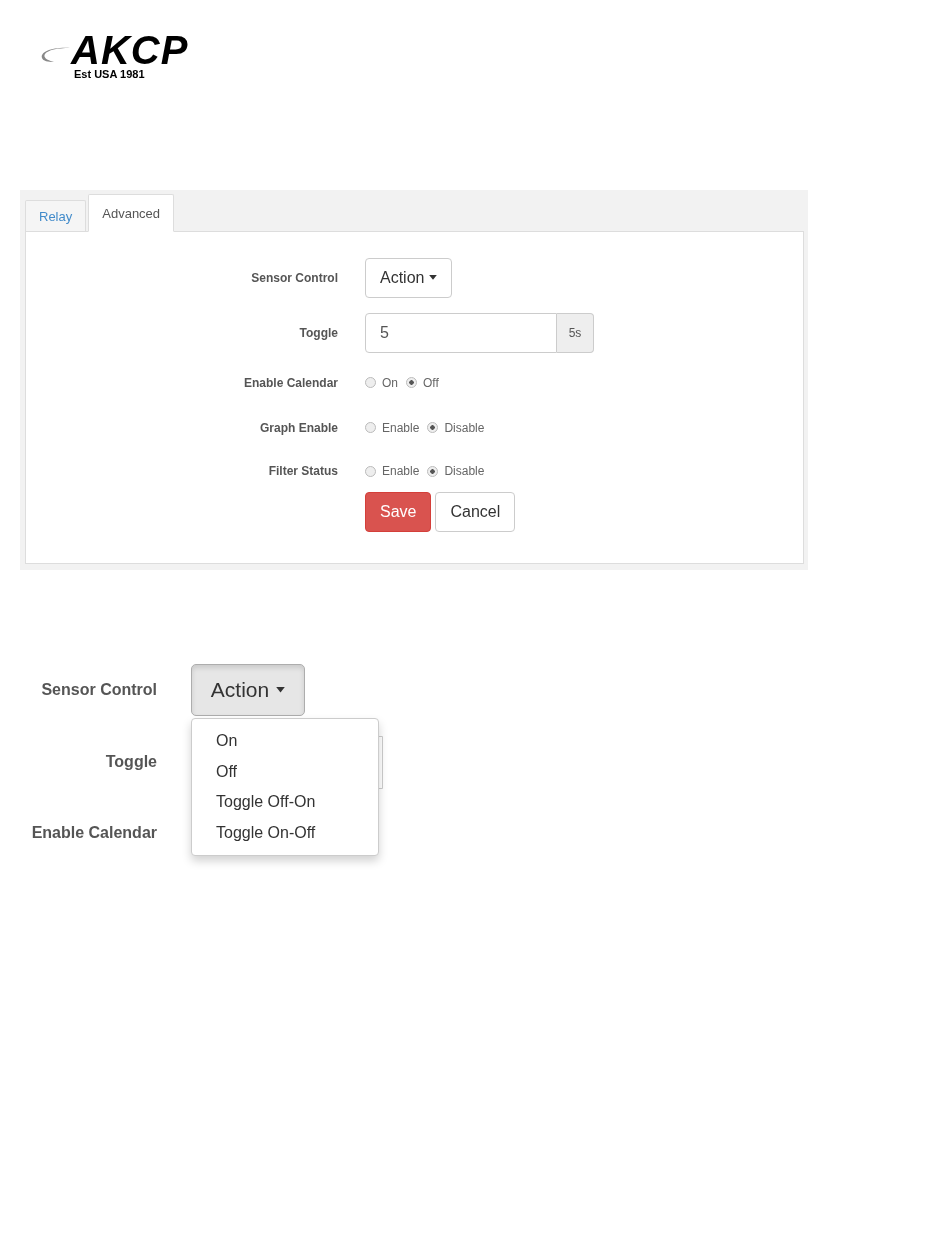  What do you see at coordinates (285, 832) in the screenshot?
I see `menu-item: Toggle On-Off` at bounding box center [285, 832].